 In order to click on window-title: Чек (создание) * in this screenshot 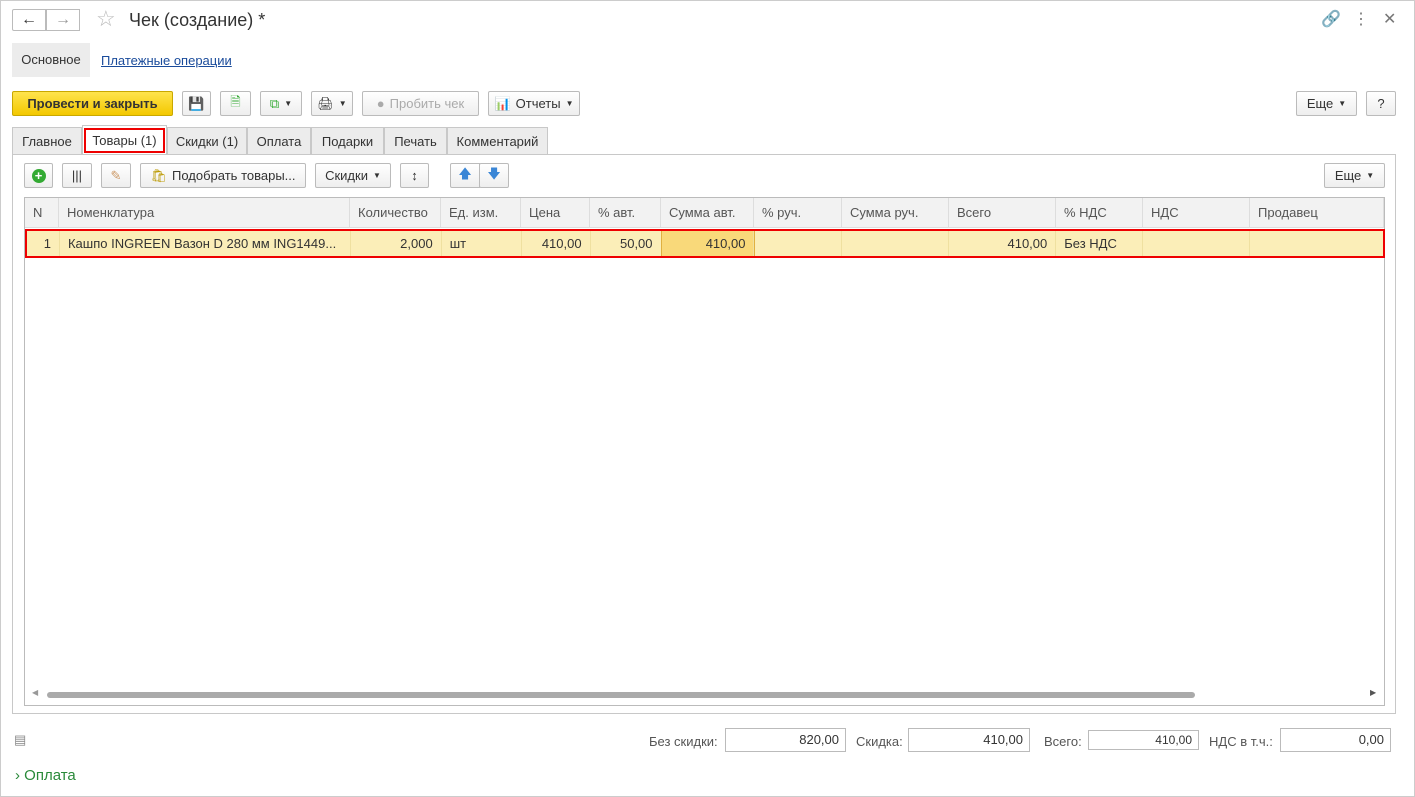, I will do `click(197, 20)`.